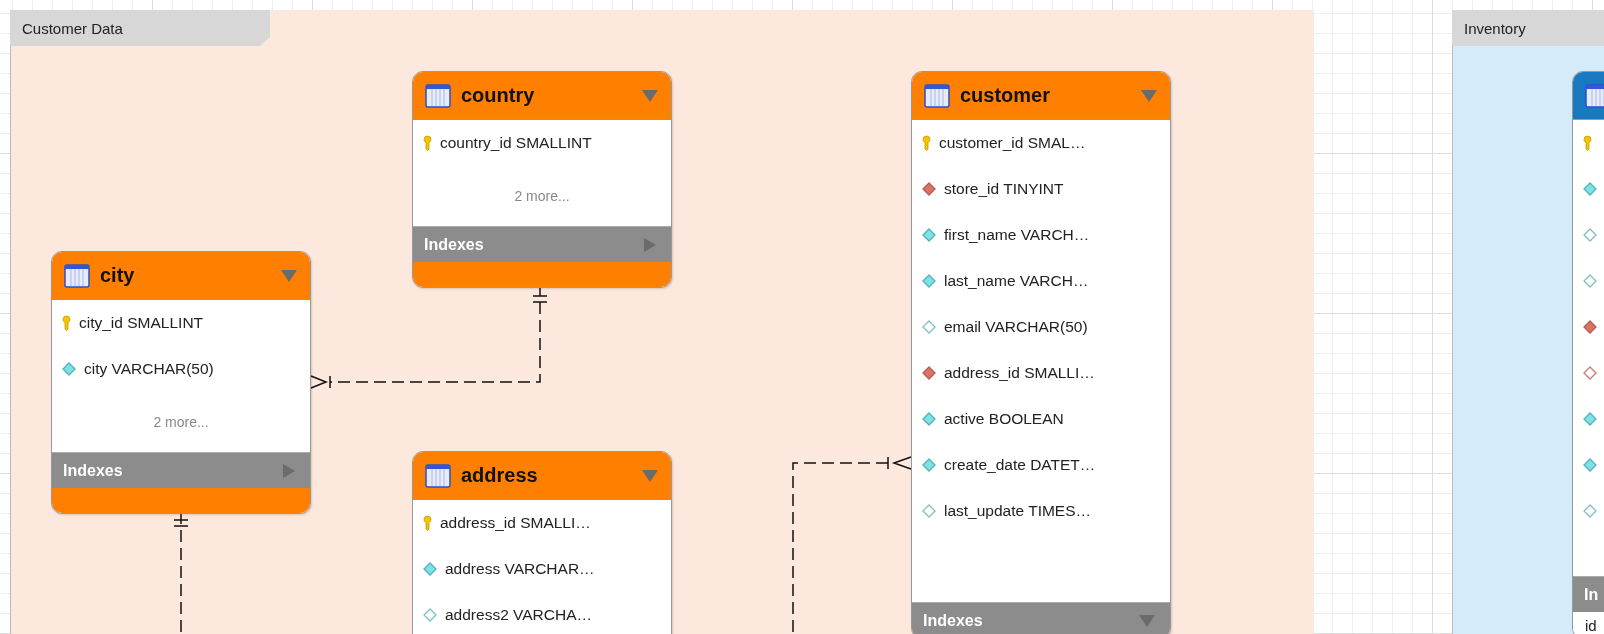  Describe the element at coordinates (1016, 327) in the screenshot. I see `column-label: email VARCHAR(50)` at that location.